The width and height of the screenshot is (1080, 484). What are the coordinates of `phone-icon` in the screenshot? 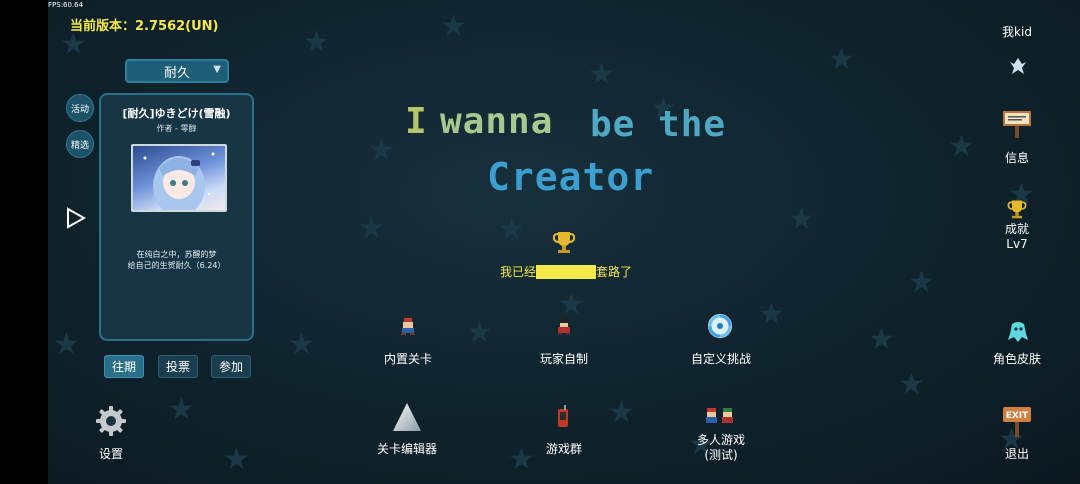 It's located at (563, 417).